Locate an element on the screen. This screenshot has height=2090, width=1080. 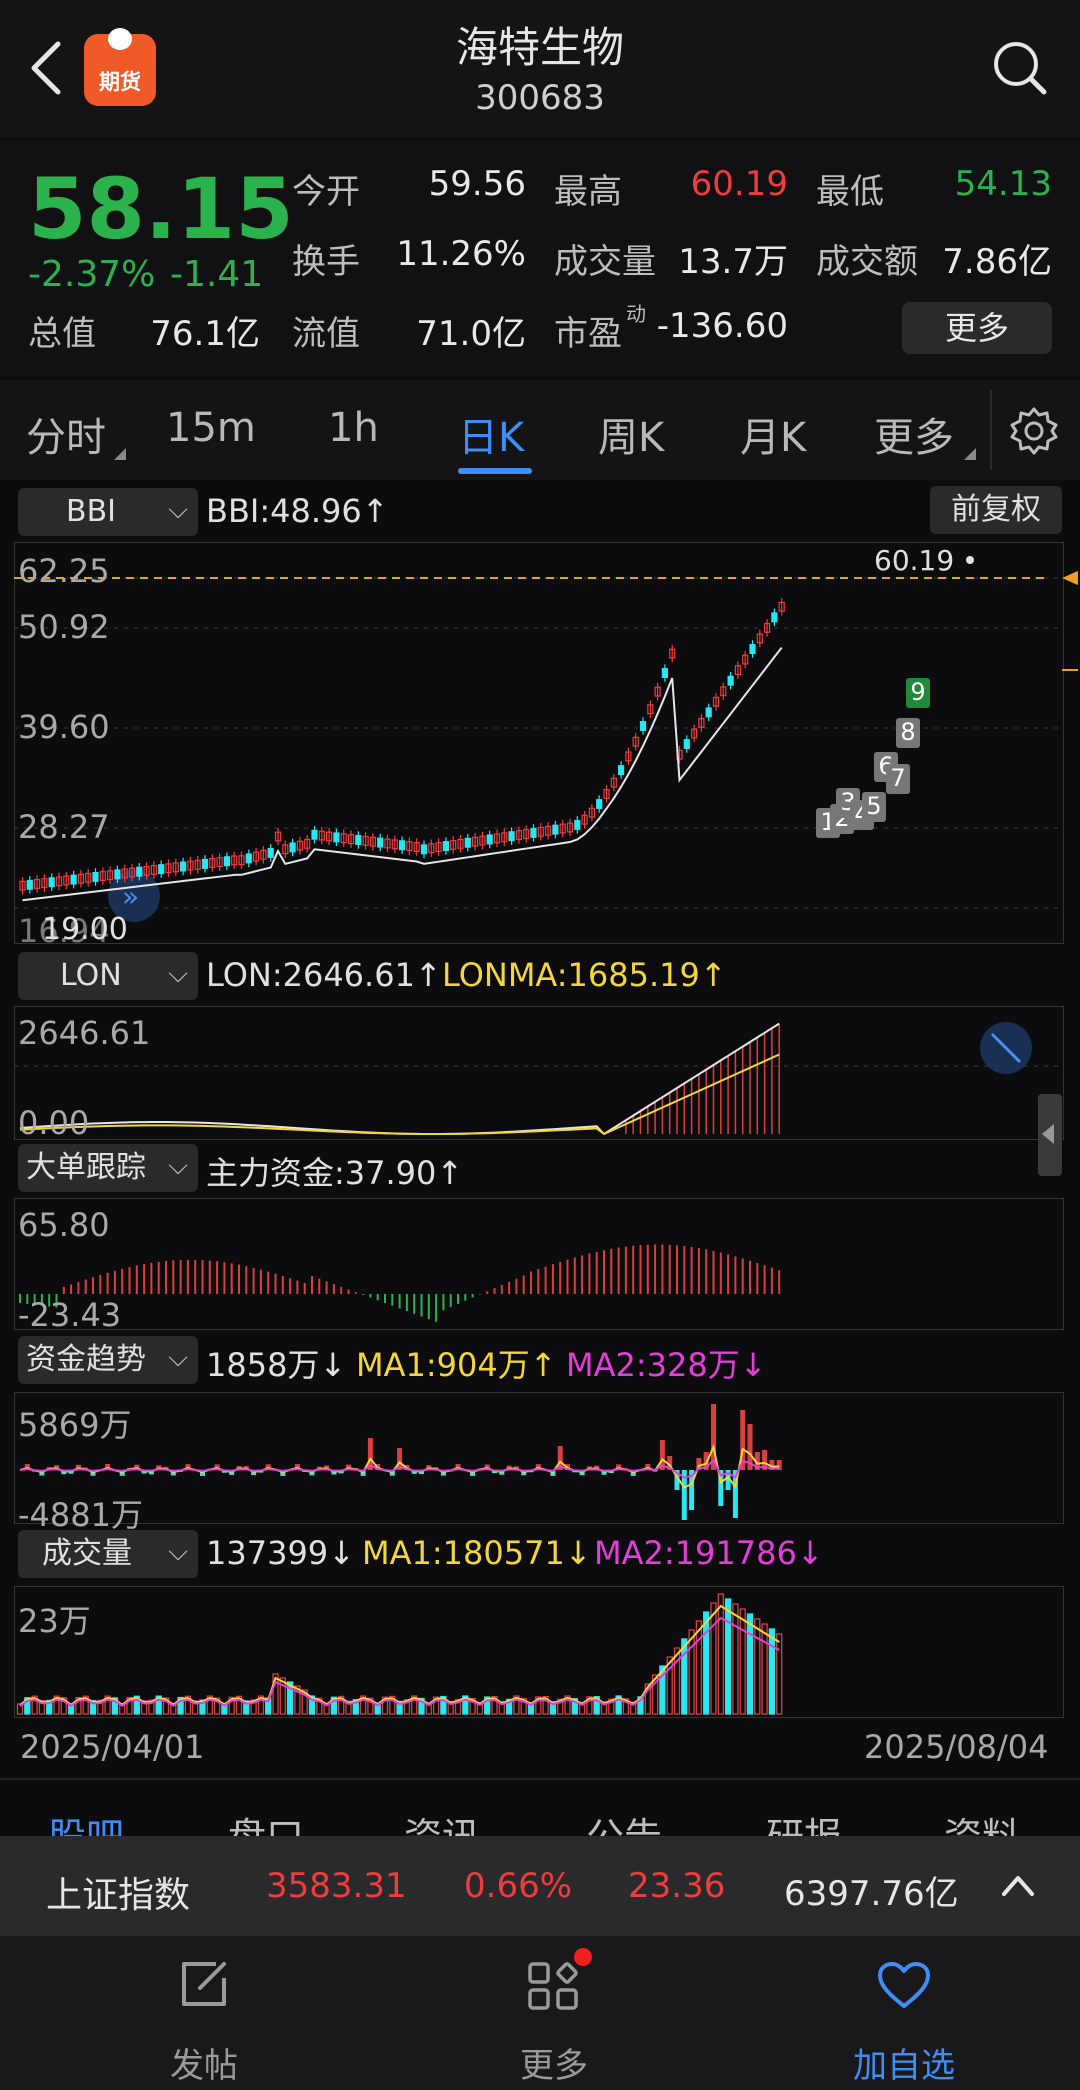
chevron-up-icon is located at coordinates (1018, 1885).